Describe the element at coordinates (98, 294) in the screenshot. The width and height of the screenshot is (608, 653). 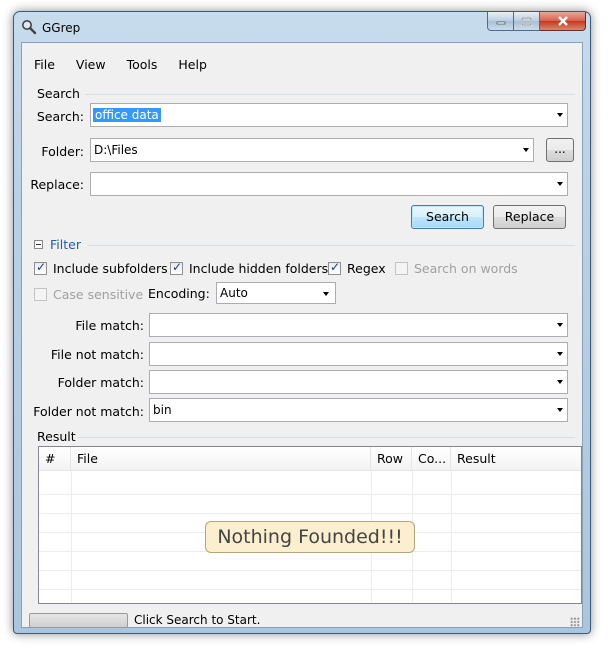
I see `case-sensitive-label: Case sensitive` at that location.